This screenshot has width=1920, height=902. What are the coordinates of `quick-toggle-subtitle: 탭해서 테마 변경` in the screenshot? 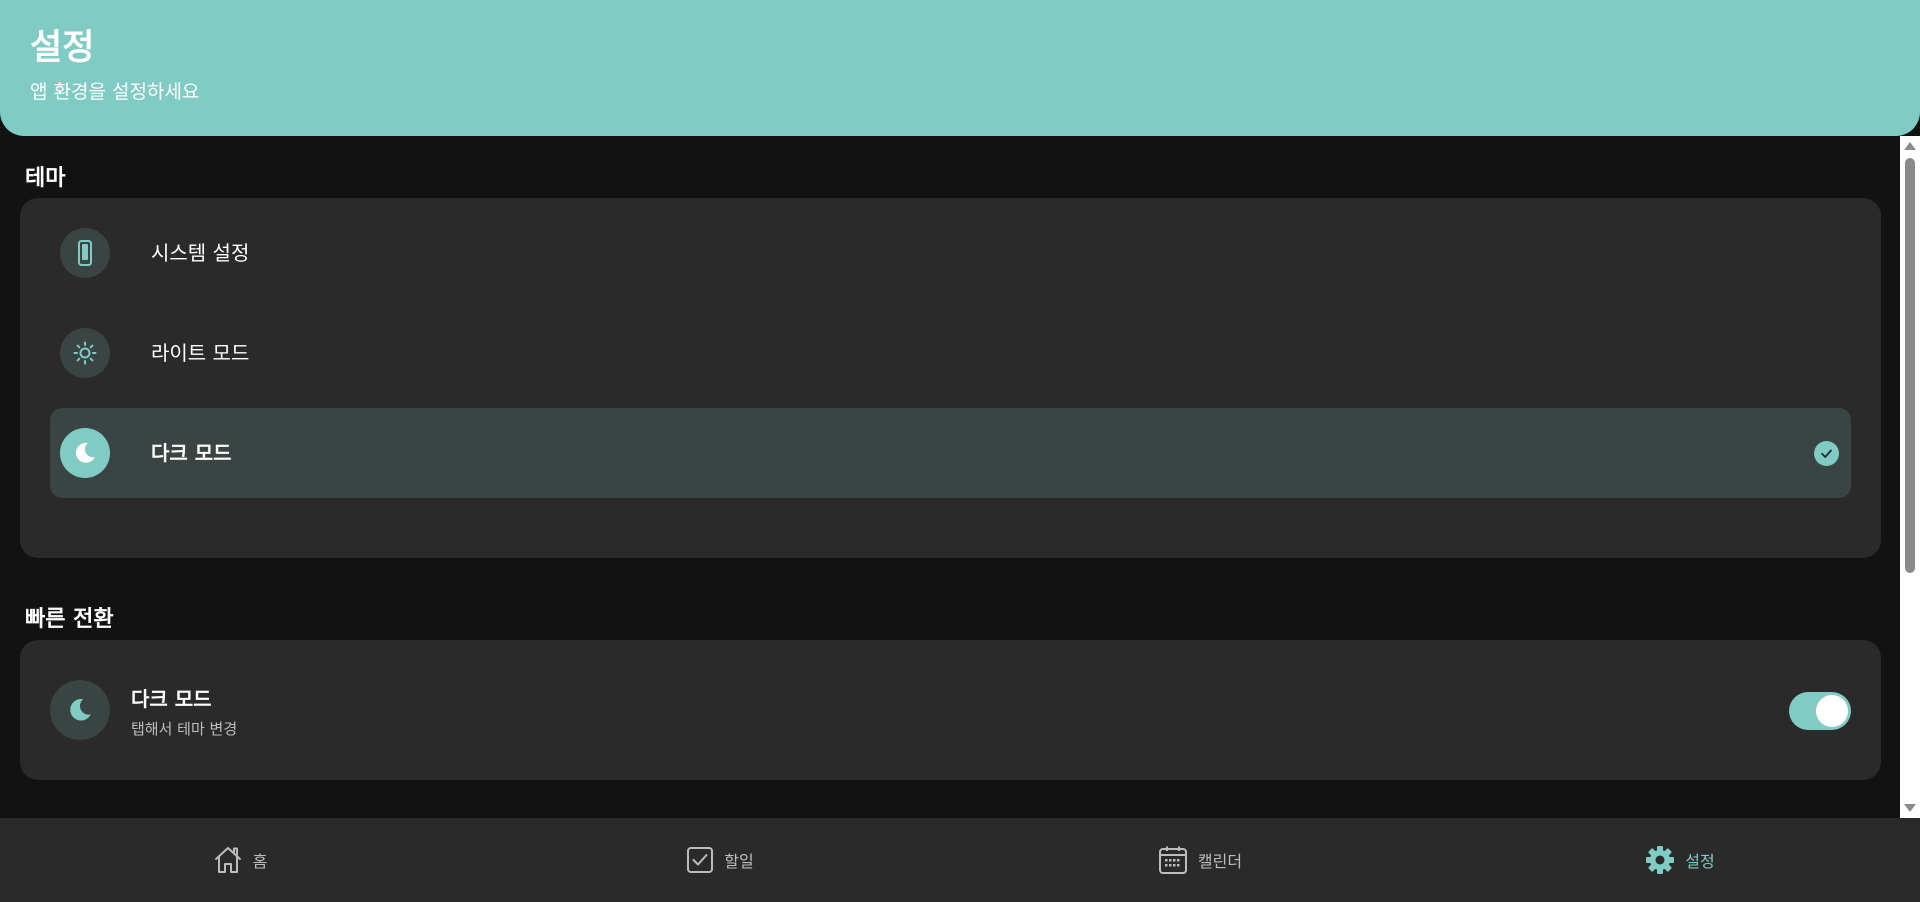 It's located at (184, 729).